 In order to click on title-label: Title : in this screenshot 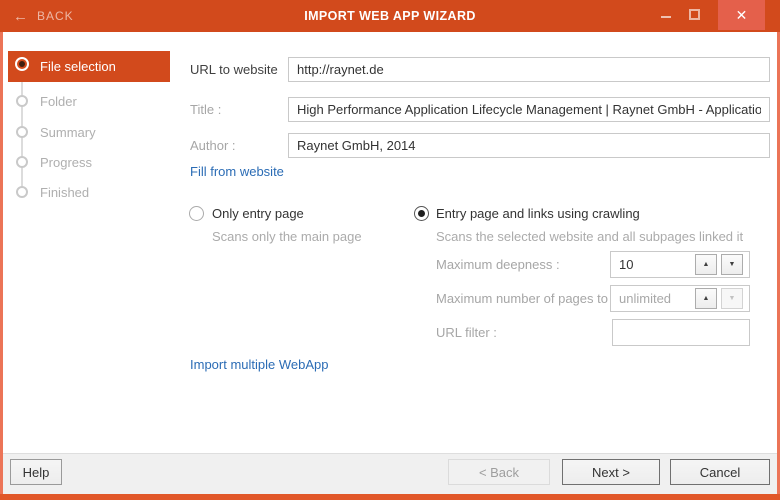, I will do `click(206, 109)`.